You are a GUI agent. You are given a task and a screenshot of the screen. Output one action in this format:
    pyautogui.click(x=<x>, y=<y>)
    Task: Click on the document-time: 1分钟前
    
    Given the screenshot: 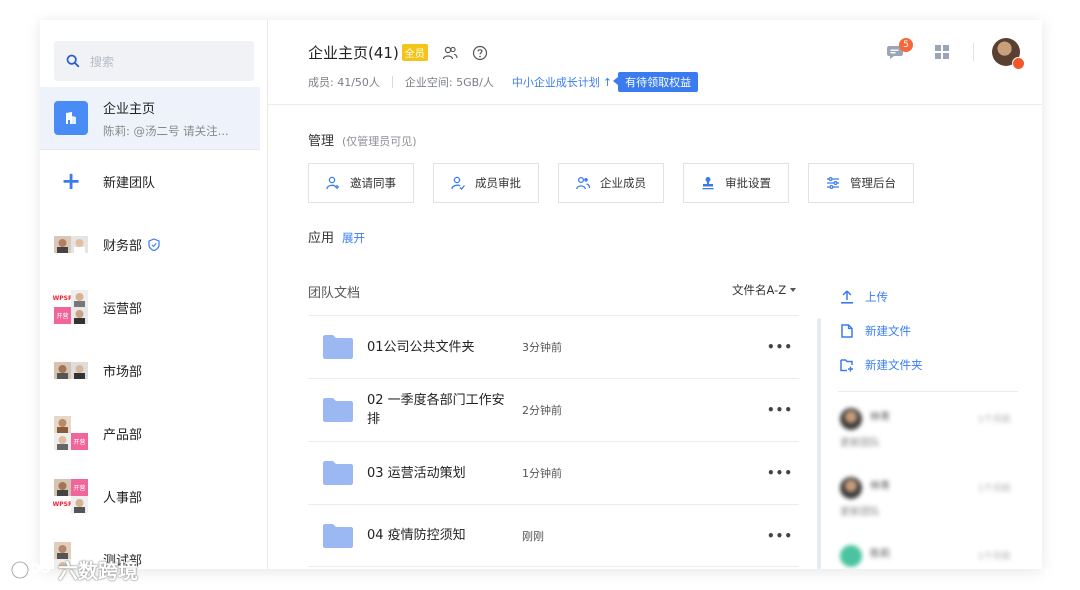 What is the action you would take?
    pyautogui.click(x=542, y=473)
    